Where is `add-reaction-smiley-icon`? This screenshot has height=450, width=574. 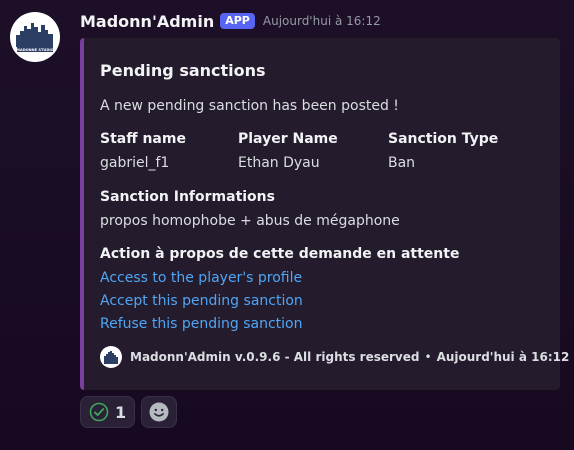 add-reaction-smiley-icon is located at coordinates (159, 412).